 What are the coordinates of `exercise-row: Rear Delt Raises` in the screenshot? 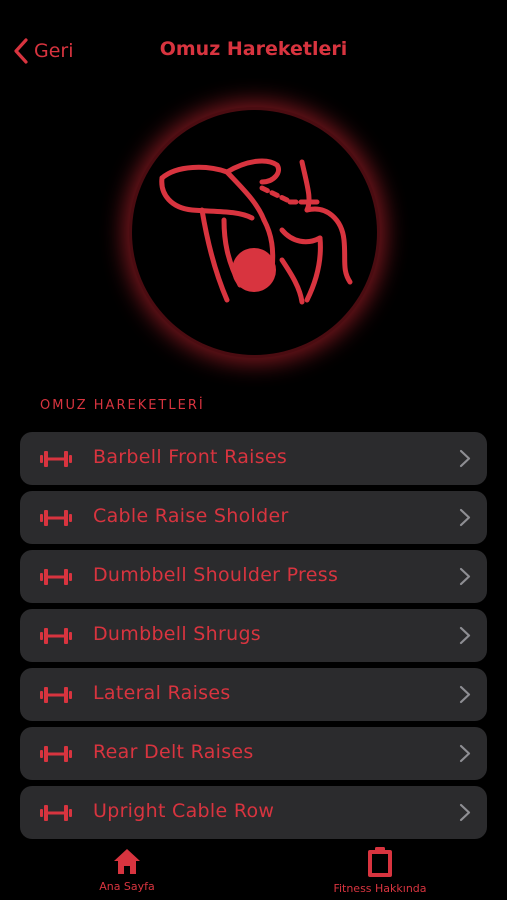 It's located at (253, 753).